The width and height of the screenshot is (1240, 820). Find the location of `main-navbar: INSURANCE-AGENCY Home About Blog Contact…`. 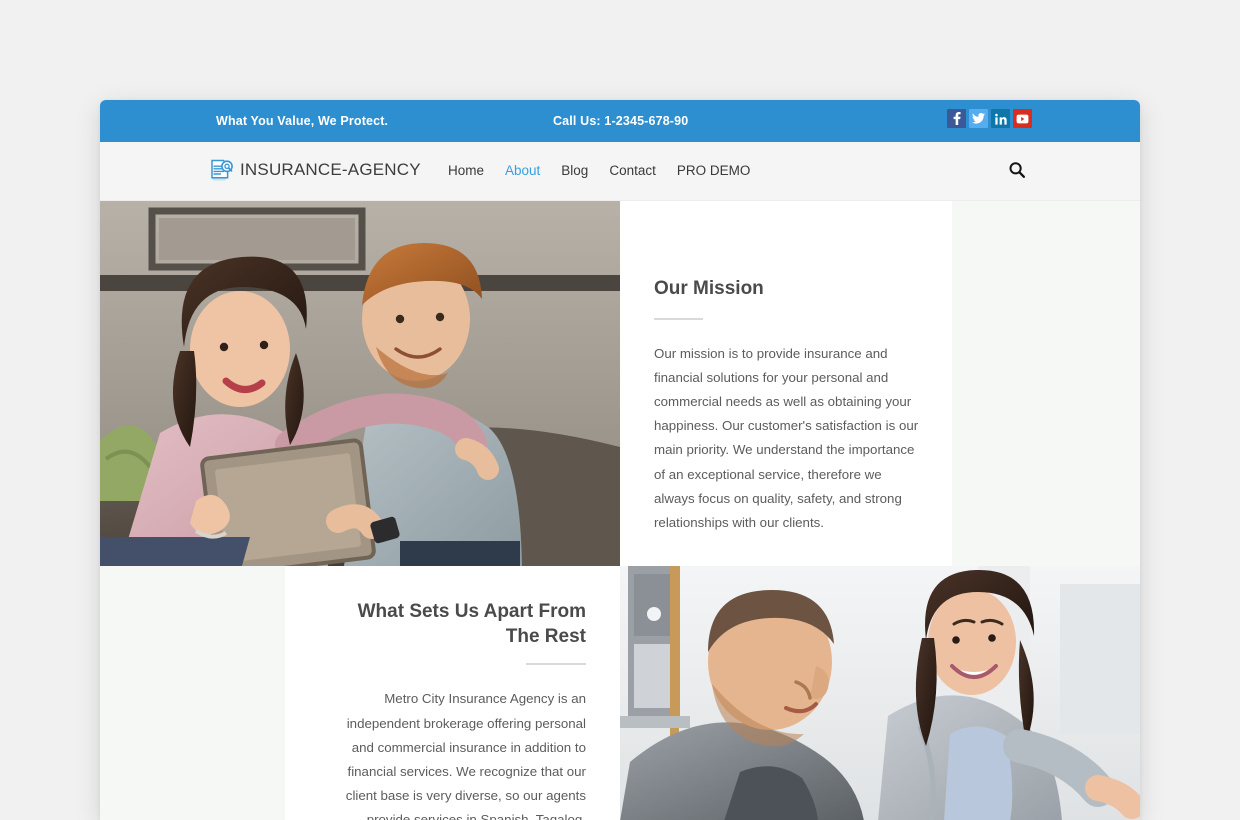

main-navbar: INSURANCE-AGENCY Home About Blog Contact… is located at coordinates (620, 171).